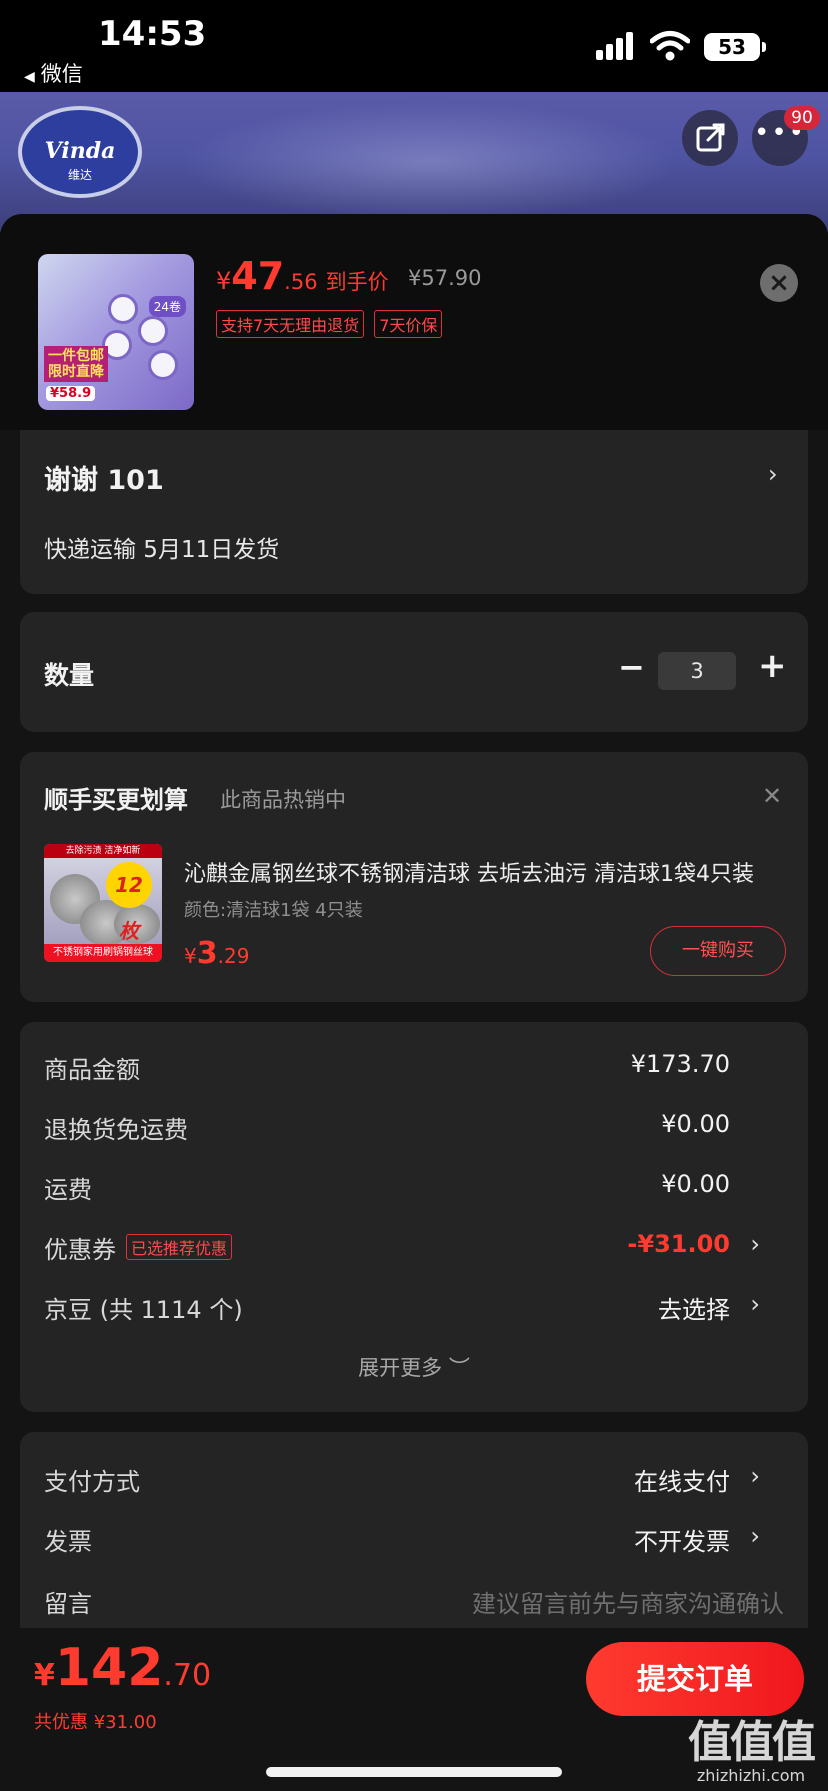  I want to click on total-price: ¥142.70, so click(122, 1668).